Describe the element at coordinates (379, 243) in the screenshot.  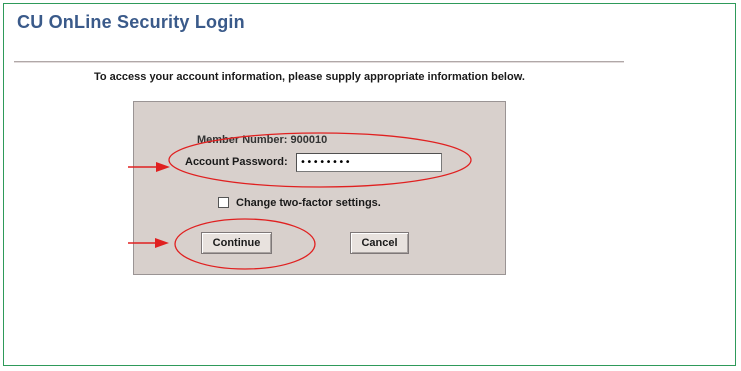
I see `cancel-button: Cancel` at that location.